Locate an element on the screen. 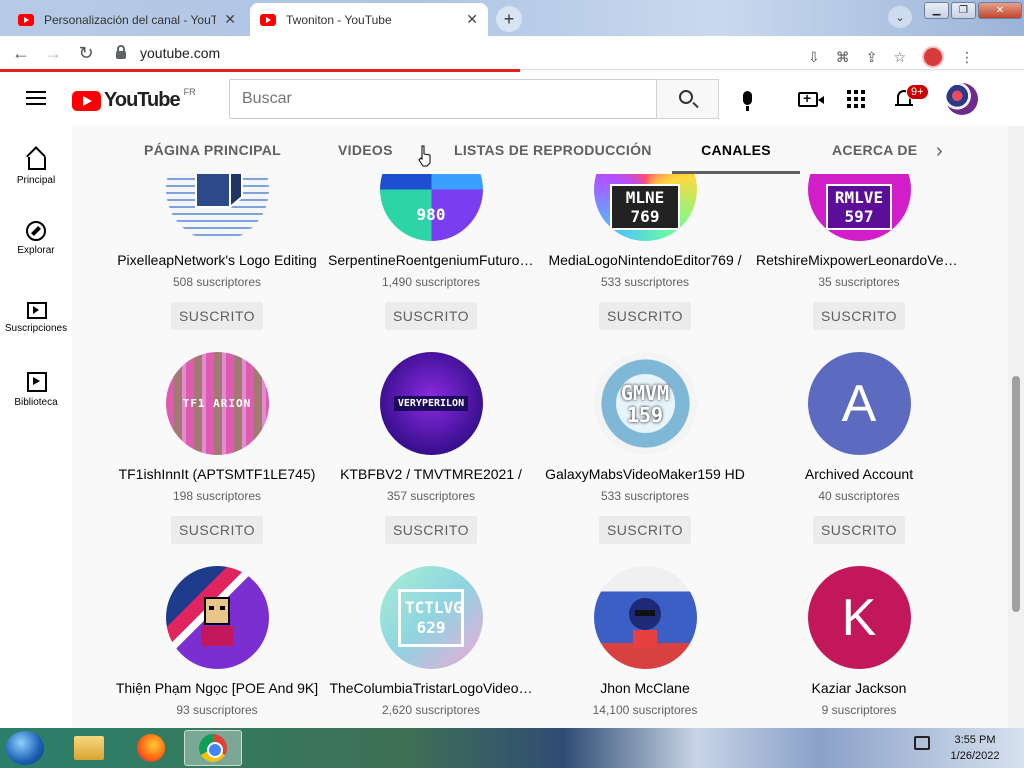 The image size is (1024, 768). sidebar-item-suscripciones: Suscripciones is located at coordinates (36, 319).